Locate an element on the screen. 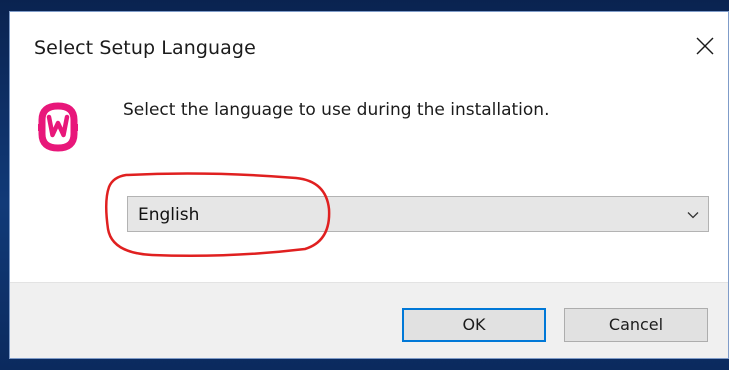  selected-language: English is located at coordinates (169, 215).